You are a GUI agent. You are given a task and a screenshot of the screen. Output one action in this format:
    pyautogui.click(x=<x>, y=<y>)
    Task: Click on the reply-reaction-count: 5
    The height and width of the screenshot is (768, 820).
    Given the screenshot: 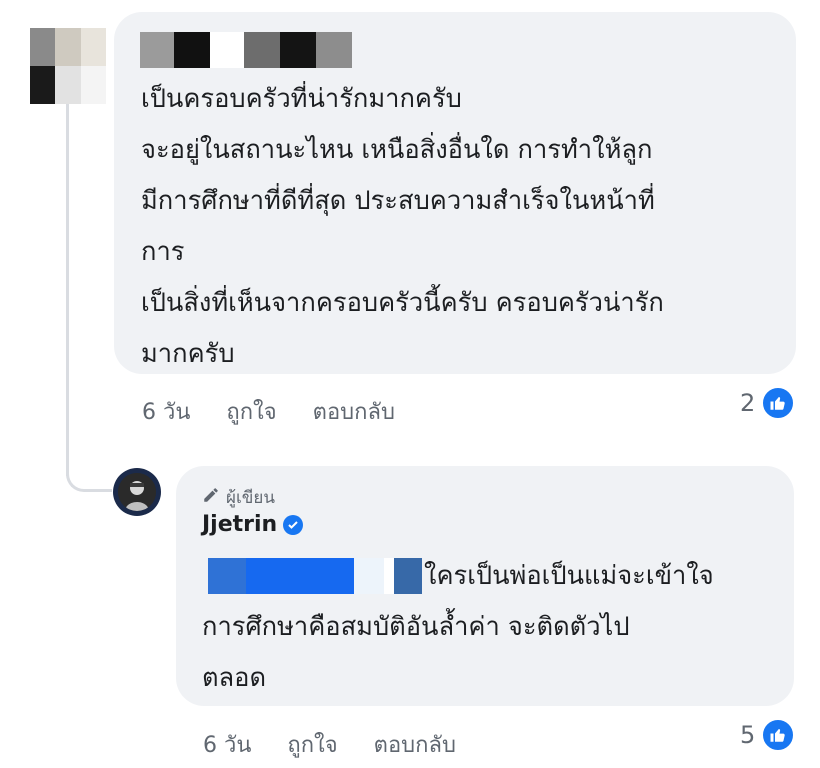 What is the action you would take?
    pyautogui.click(x=748, y=735)
    